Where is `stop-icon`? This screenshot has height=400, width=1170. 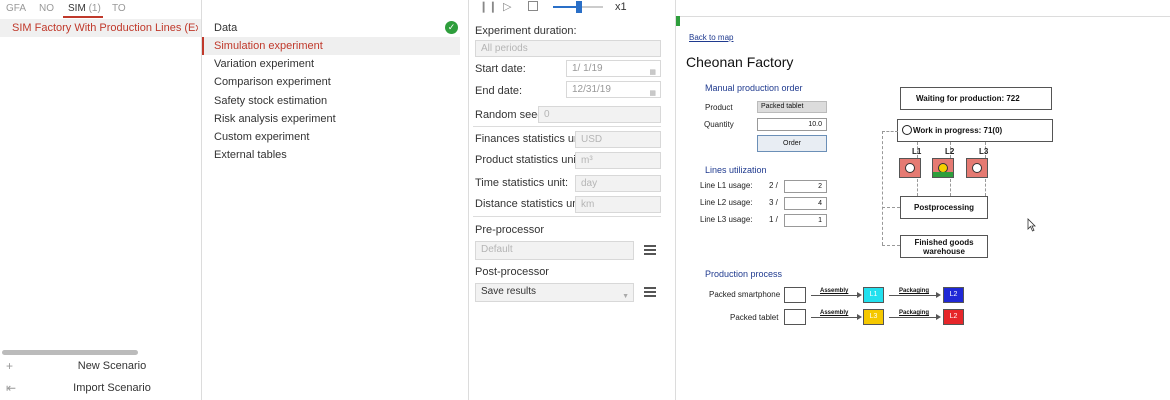 stop-icon is located at coordinates (533, 6).